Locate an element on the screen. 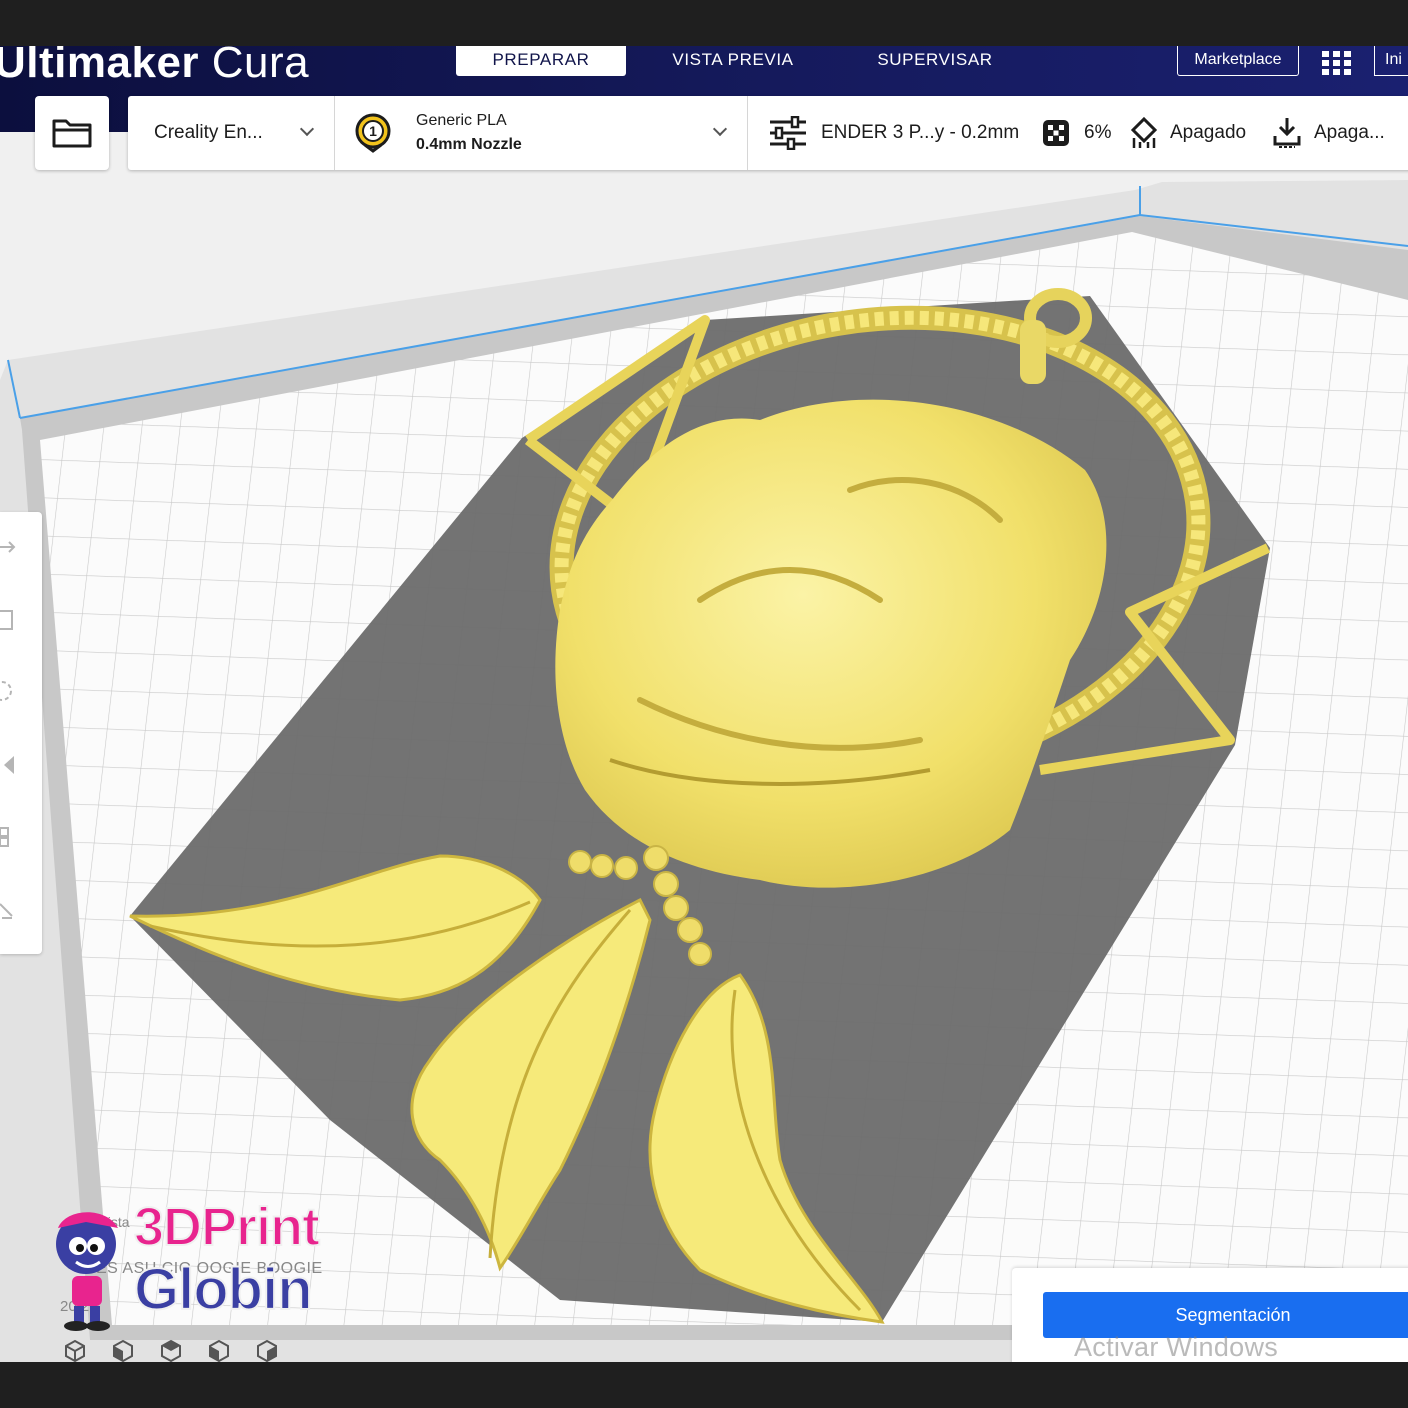 This screenshot has width=1408, height=1408. watermark-logo: 3DPrint Globin is located at coordinates (196, 1266).